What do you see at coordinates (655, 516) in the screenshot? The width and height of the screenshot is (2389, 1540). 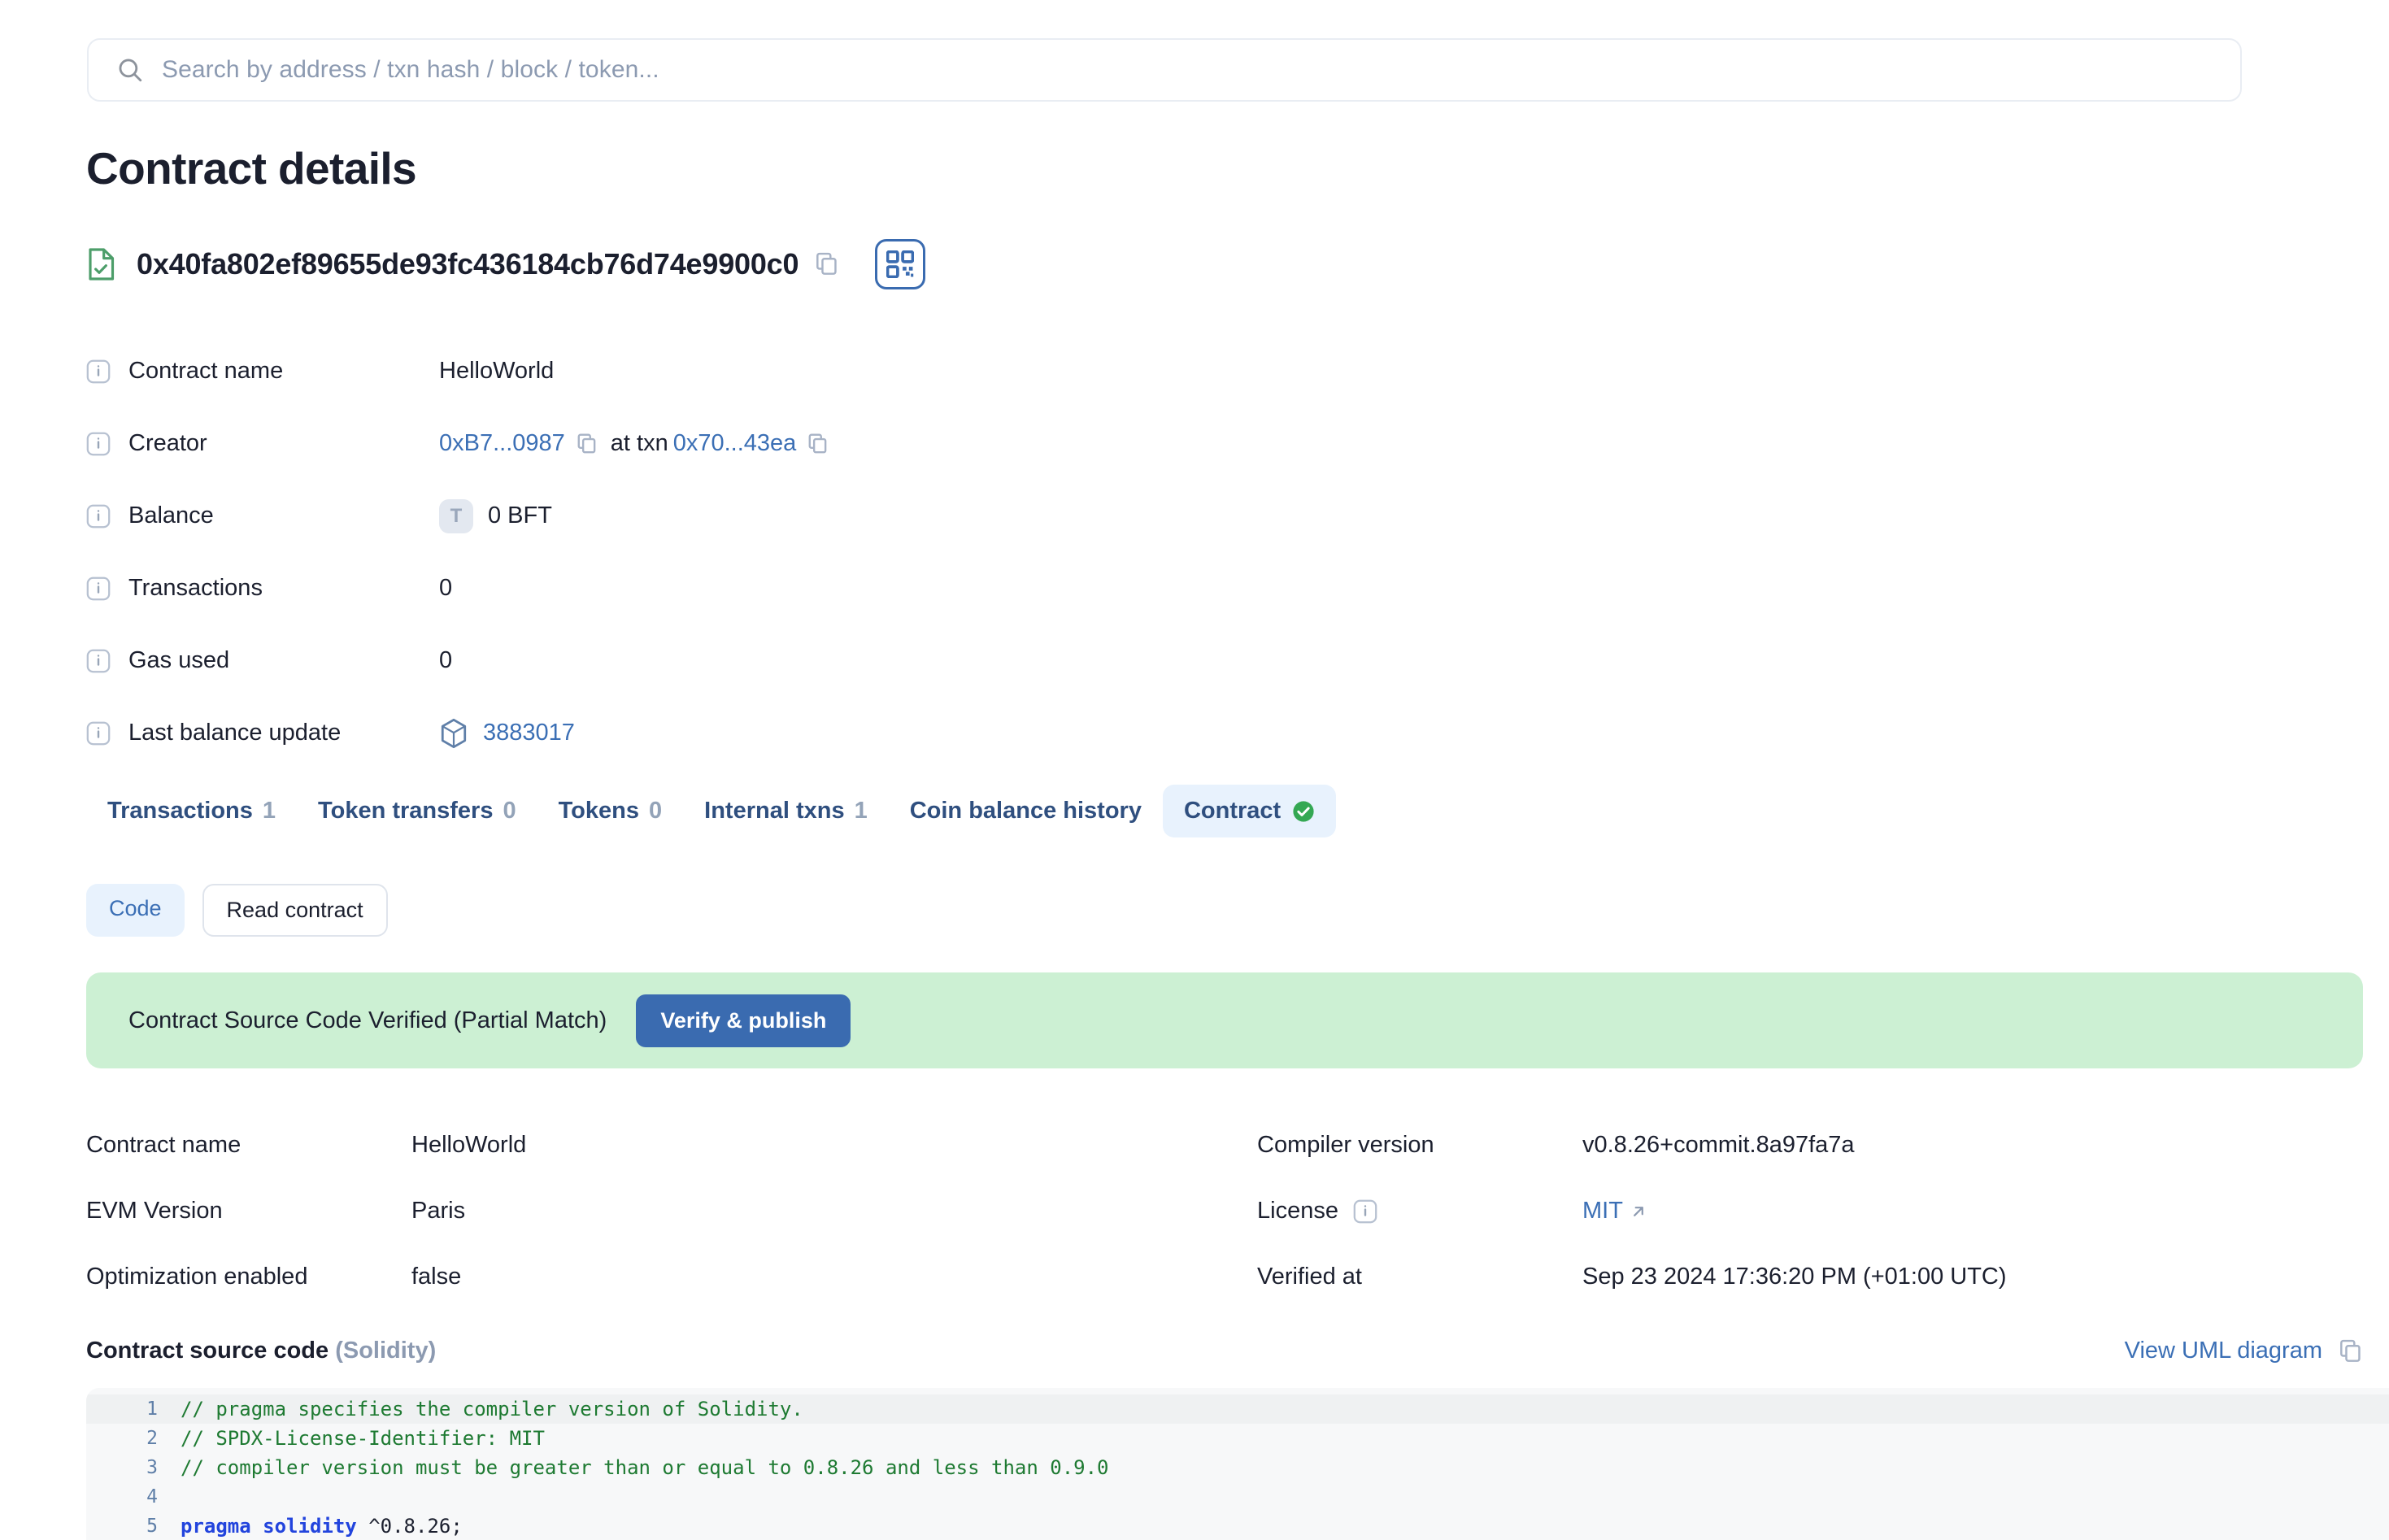 I see `detail-row-balance: Balance T 0 BFT` at bounding box center [655, 516].